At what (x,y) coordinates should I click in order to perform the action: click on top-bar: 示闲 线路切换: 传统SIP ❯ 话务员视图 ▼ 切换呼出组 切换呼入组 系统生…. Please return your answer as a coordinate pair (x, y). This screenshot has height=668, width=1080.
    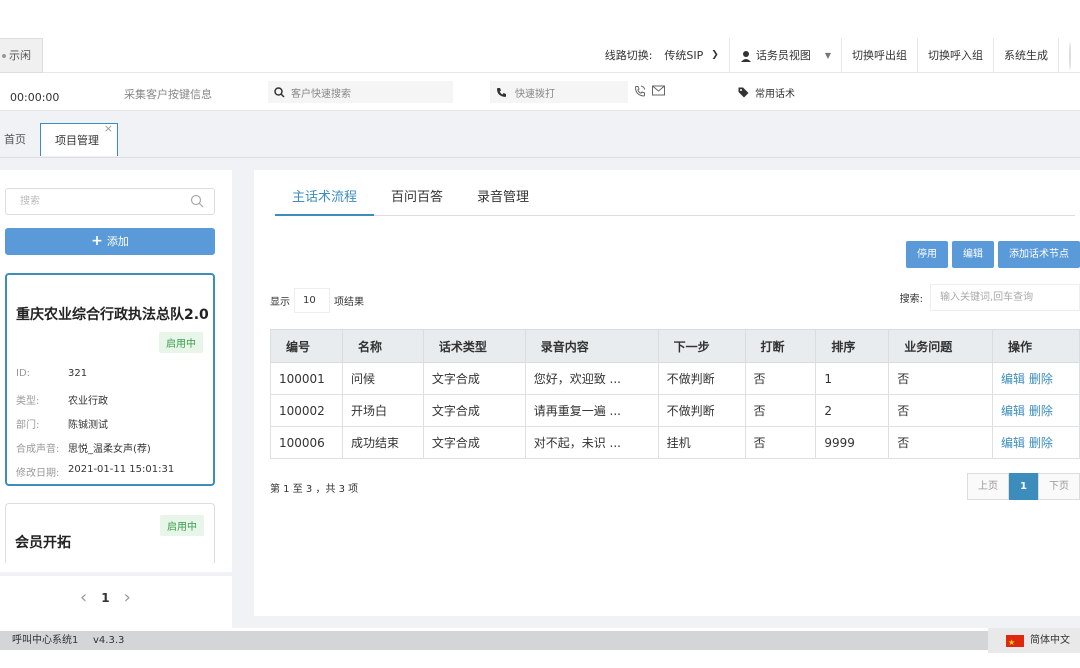
    Looking at the image, I should click on (540, 55).